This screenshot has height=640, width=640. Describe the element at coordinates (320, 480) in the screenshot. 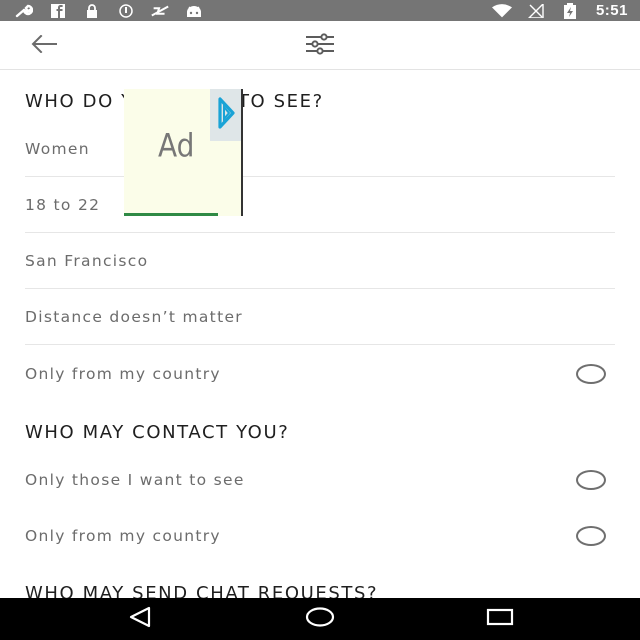

I see `row-contact-only-those-i-want: Only those I want to see` at that location.